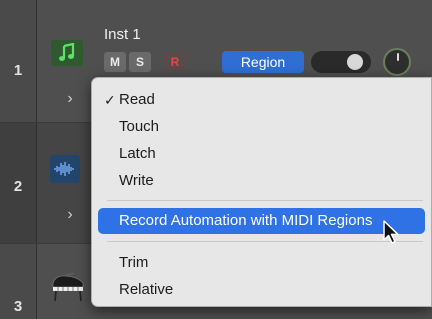 This screenshot has height=319, width=432. I want to click on menu-item-write: Write, so click(264, 181).